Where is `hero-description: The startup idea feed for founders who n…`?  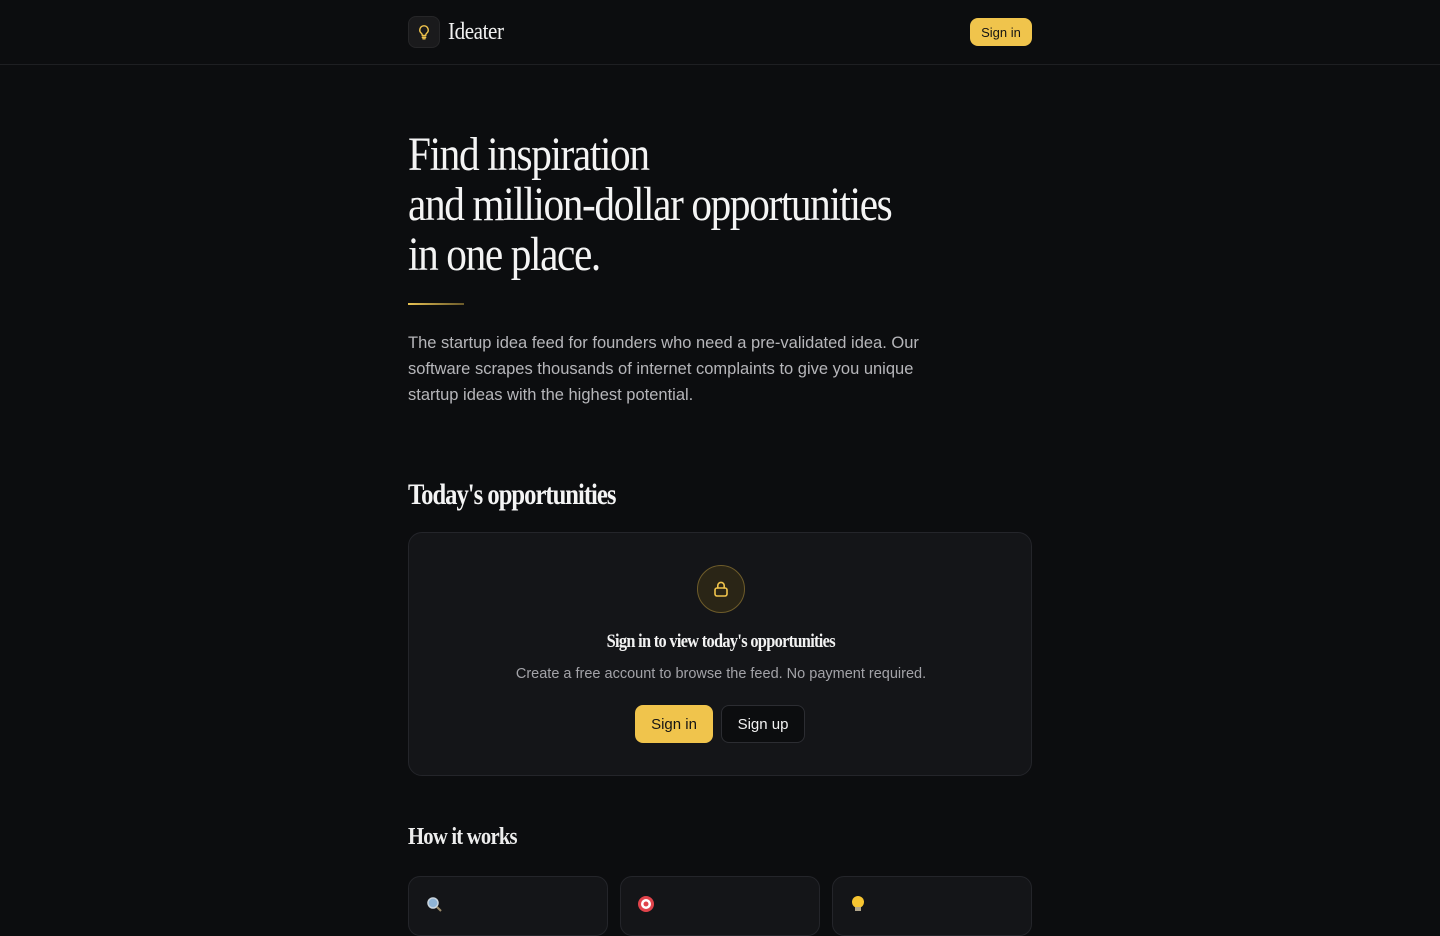 hero-description: The startup idea feed for founders who n… is located at coordinates (663, 369).